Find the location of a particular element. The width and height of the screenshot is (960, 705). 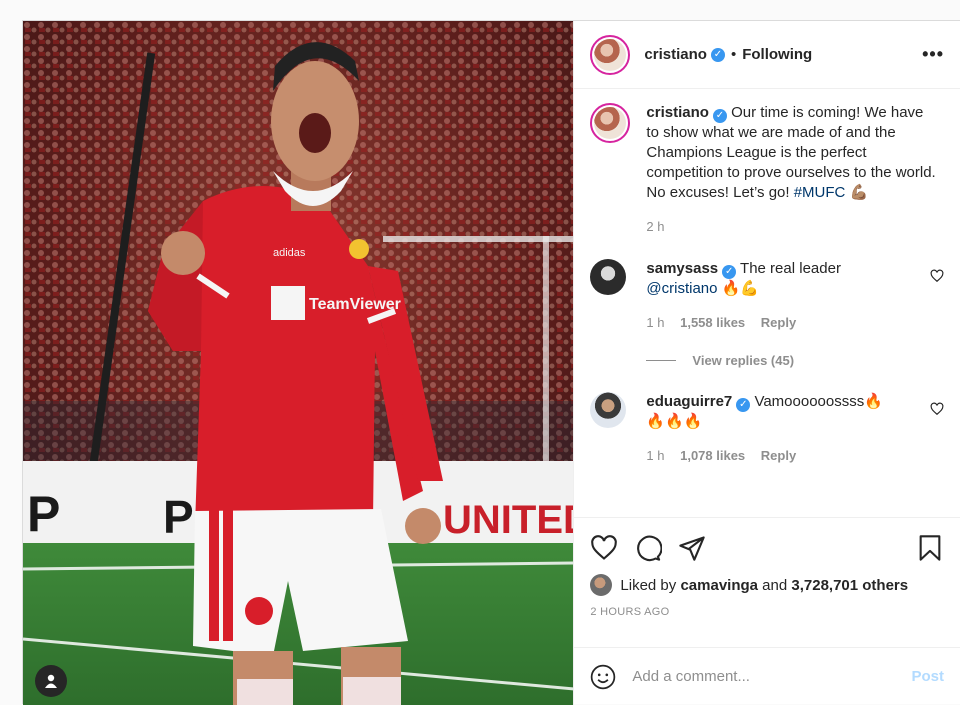

liked-by-summary: Liked by camavinga and 3,728,701 others is located at coordinates (767, 585).